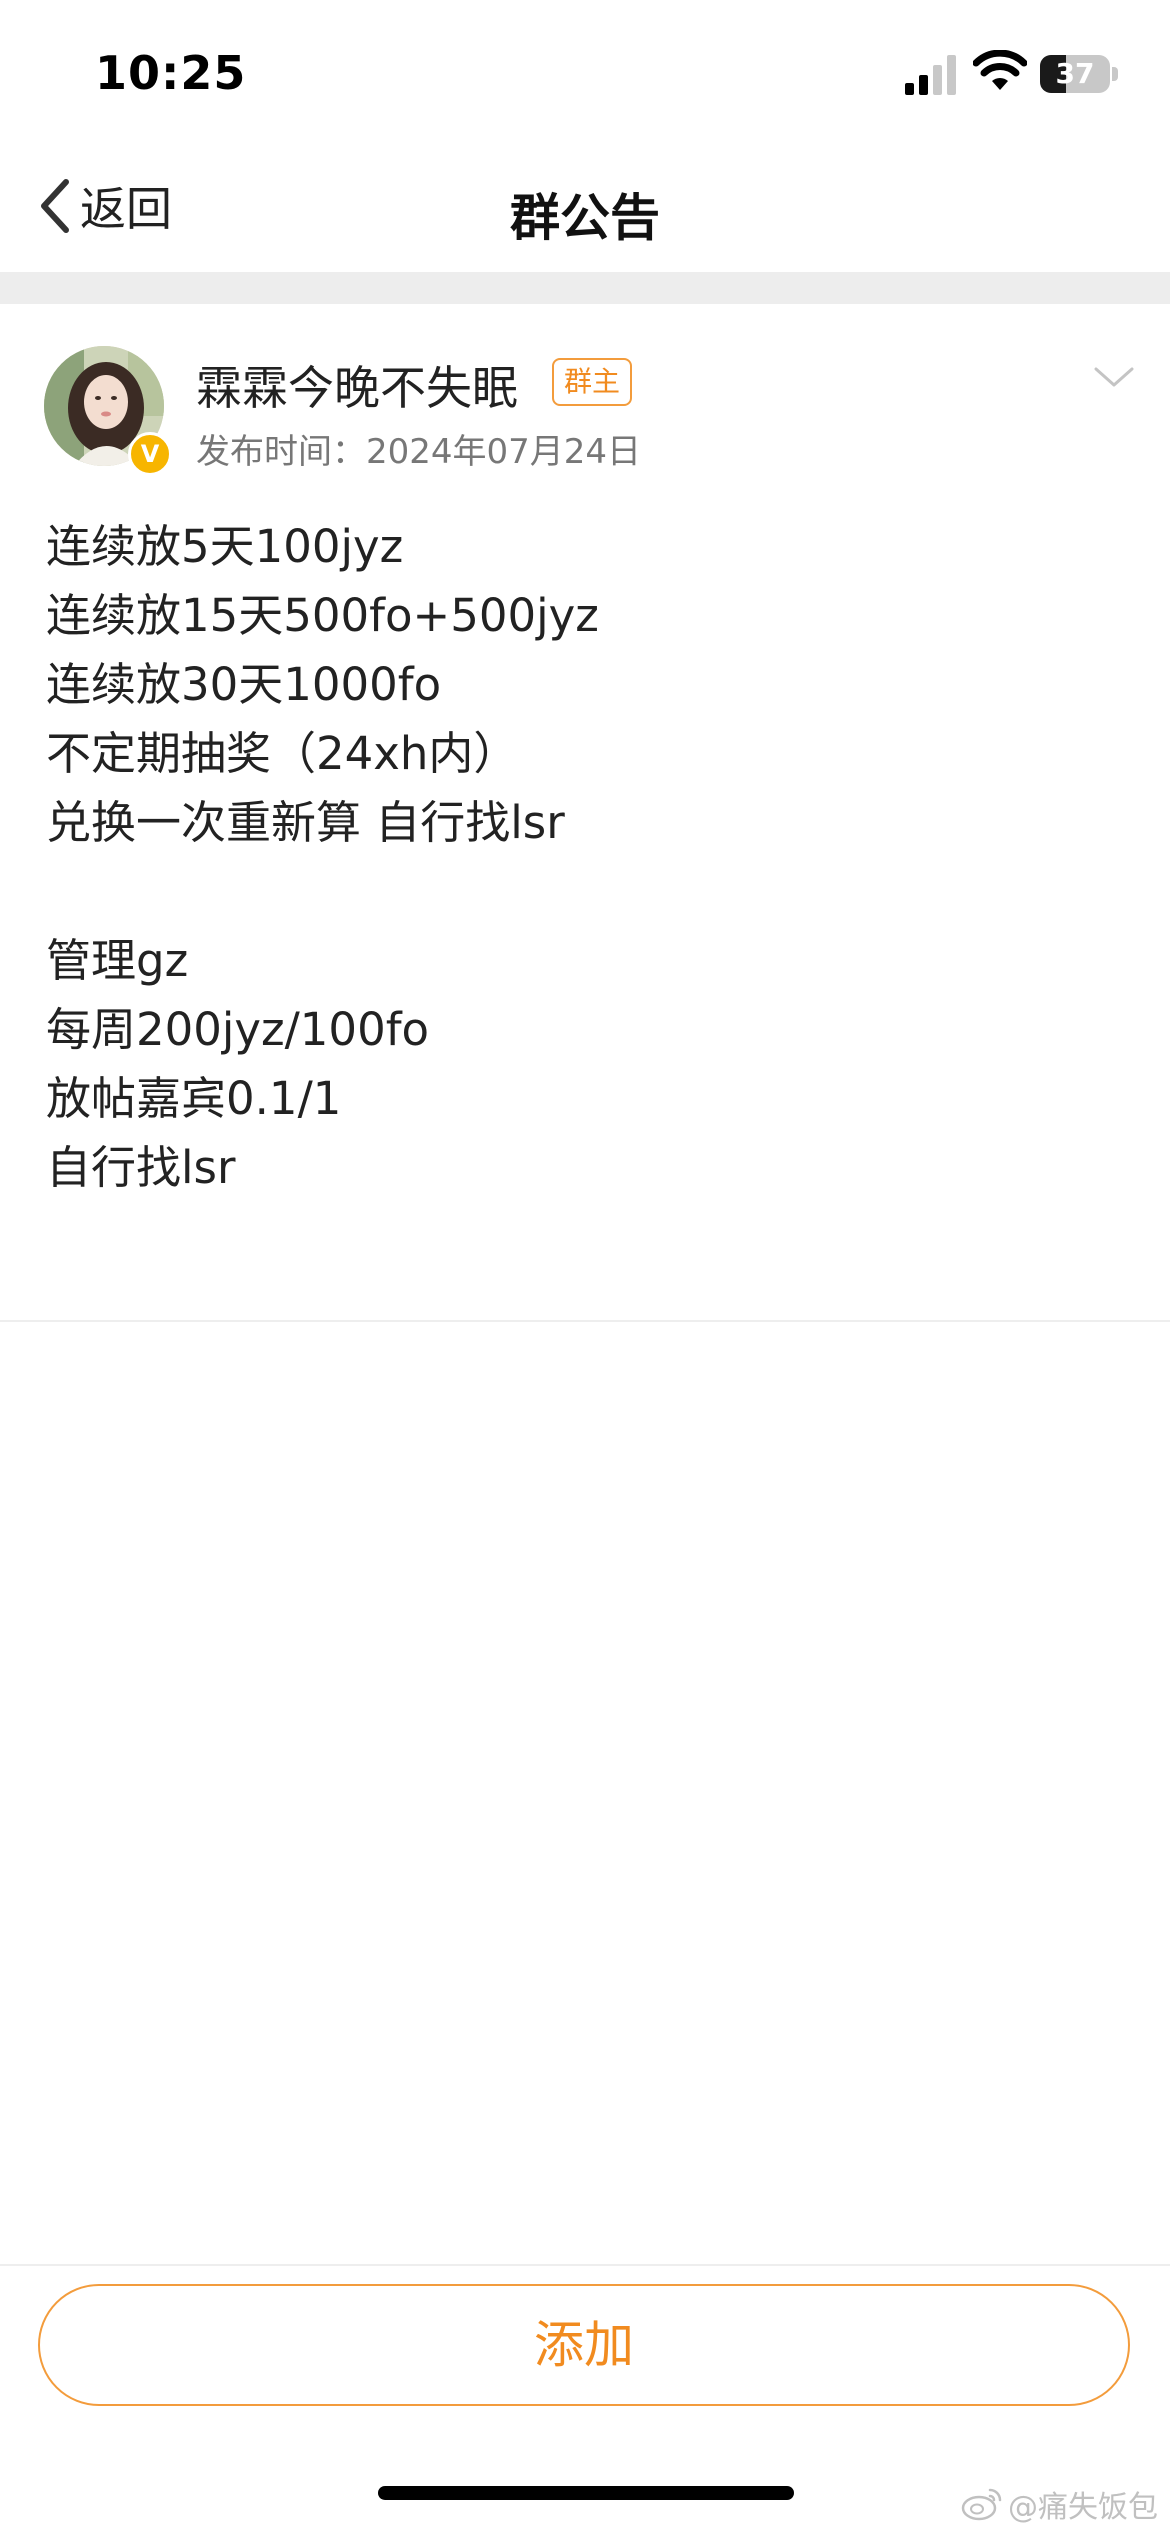 The height and width of the screenshot is (2532, 1170). I want to click on publish-time: 发布时间：2024年07月24日, so click(419, 452).